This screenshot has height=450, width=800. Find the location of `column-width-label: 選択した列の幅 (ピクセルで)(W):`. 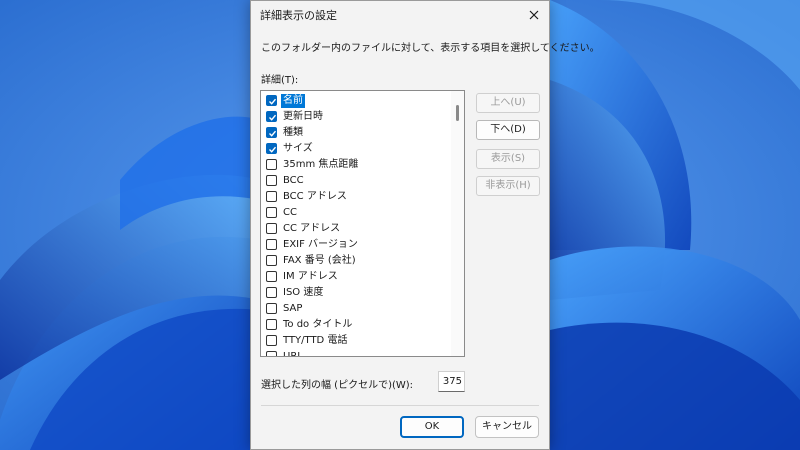

column-width-label: 選択した列の幅 (ピクセルで)(W): is located at coordinates (337, 385).